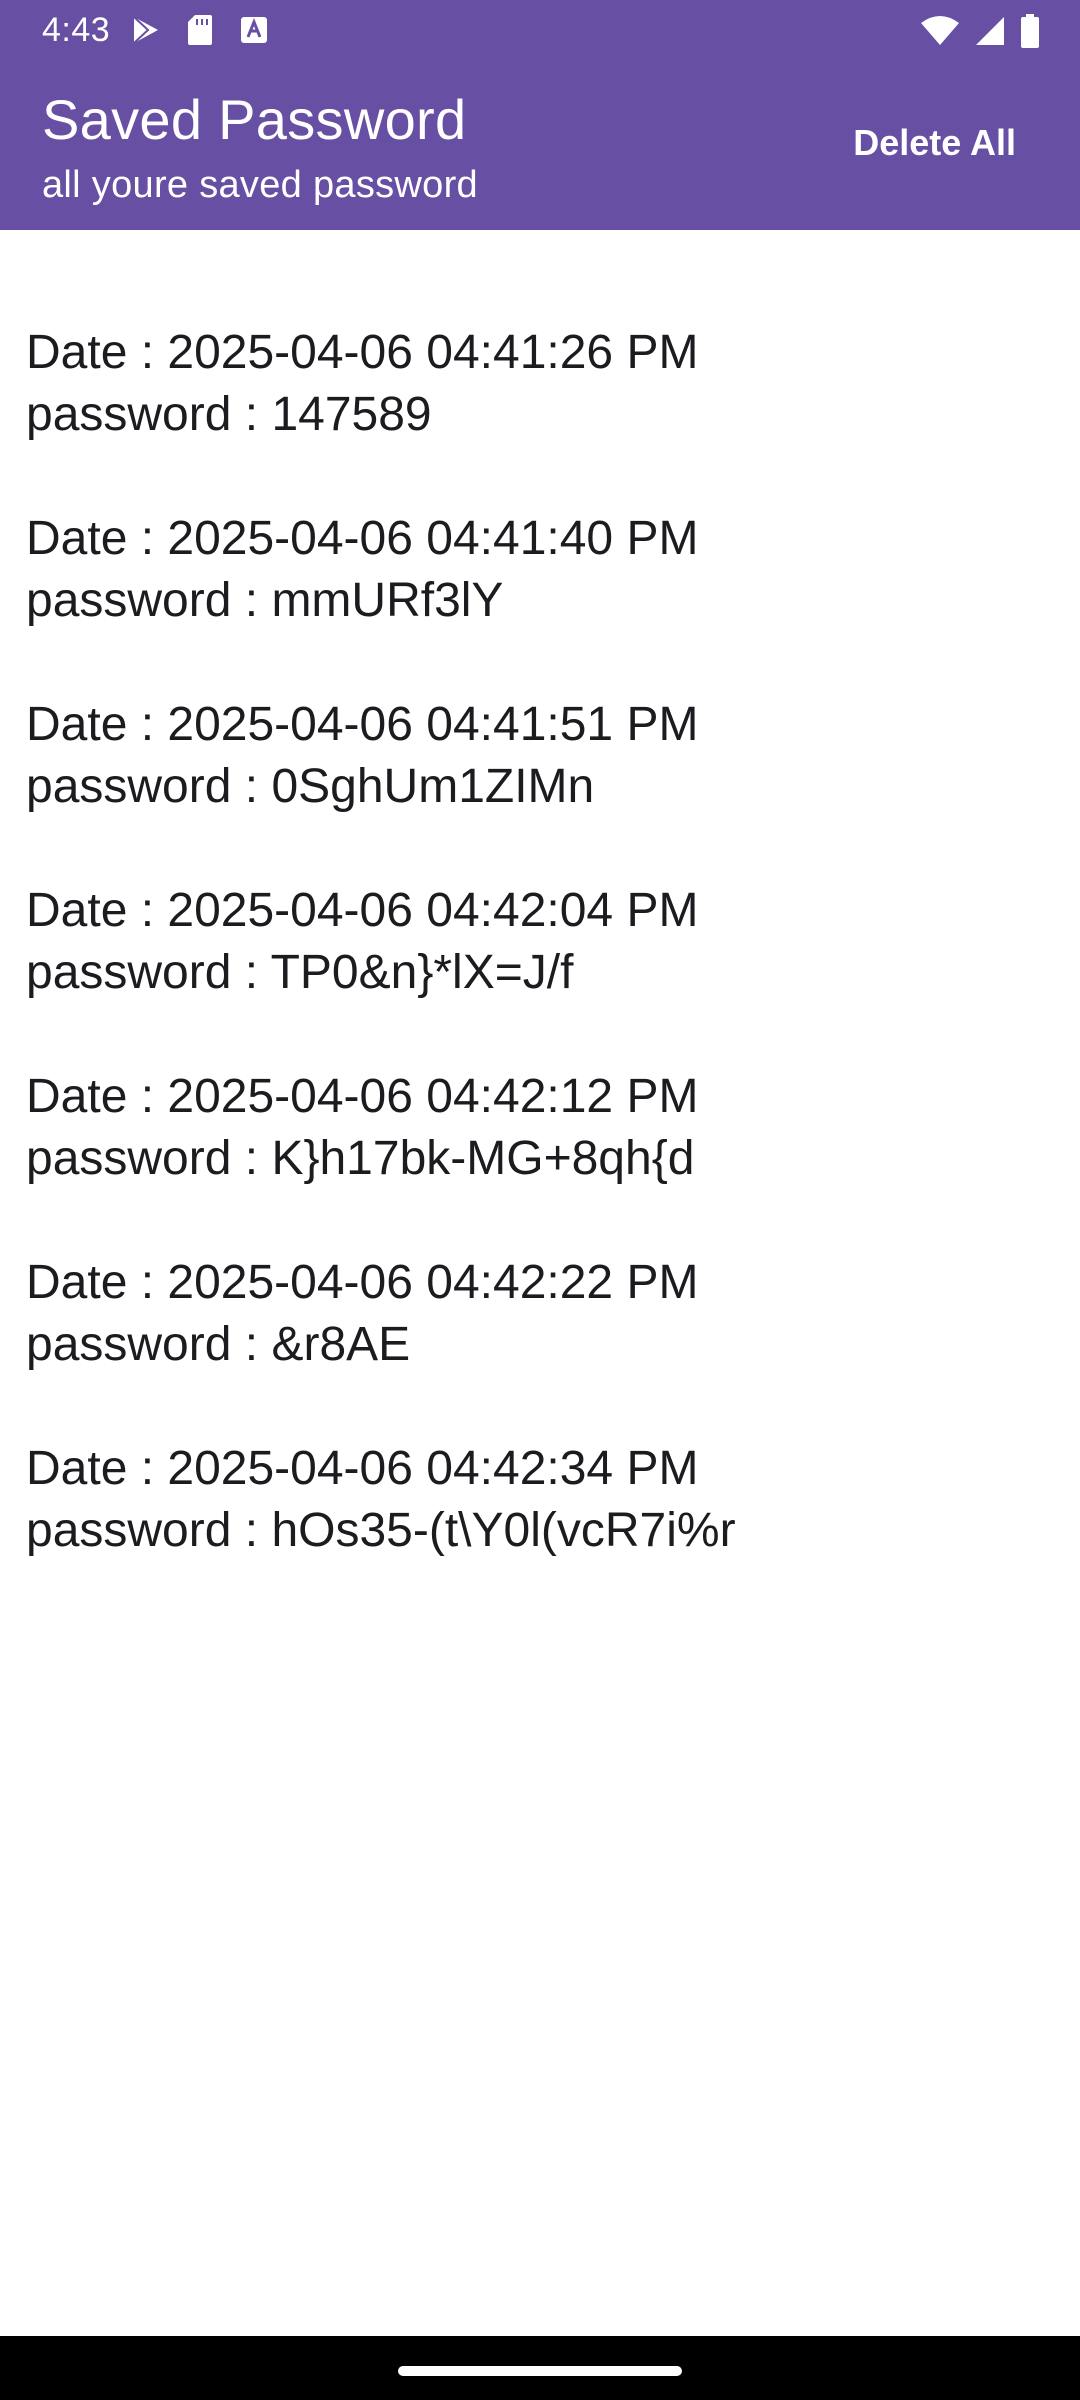 The height and width of the screenshot is (2400, 1080). I want to click on entry-date: Date : 2025-04-06 04:42:34 PM, so click(362, 1468).